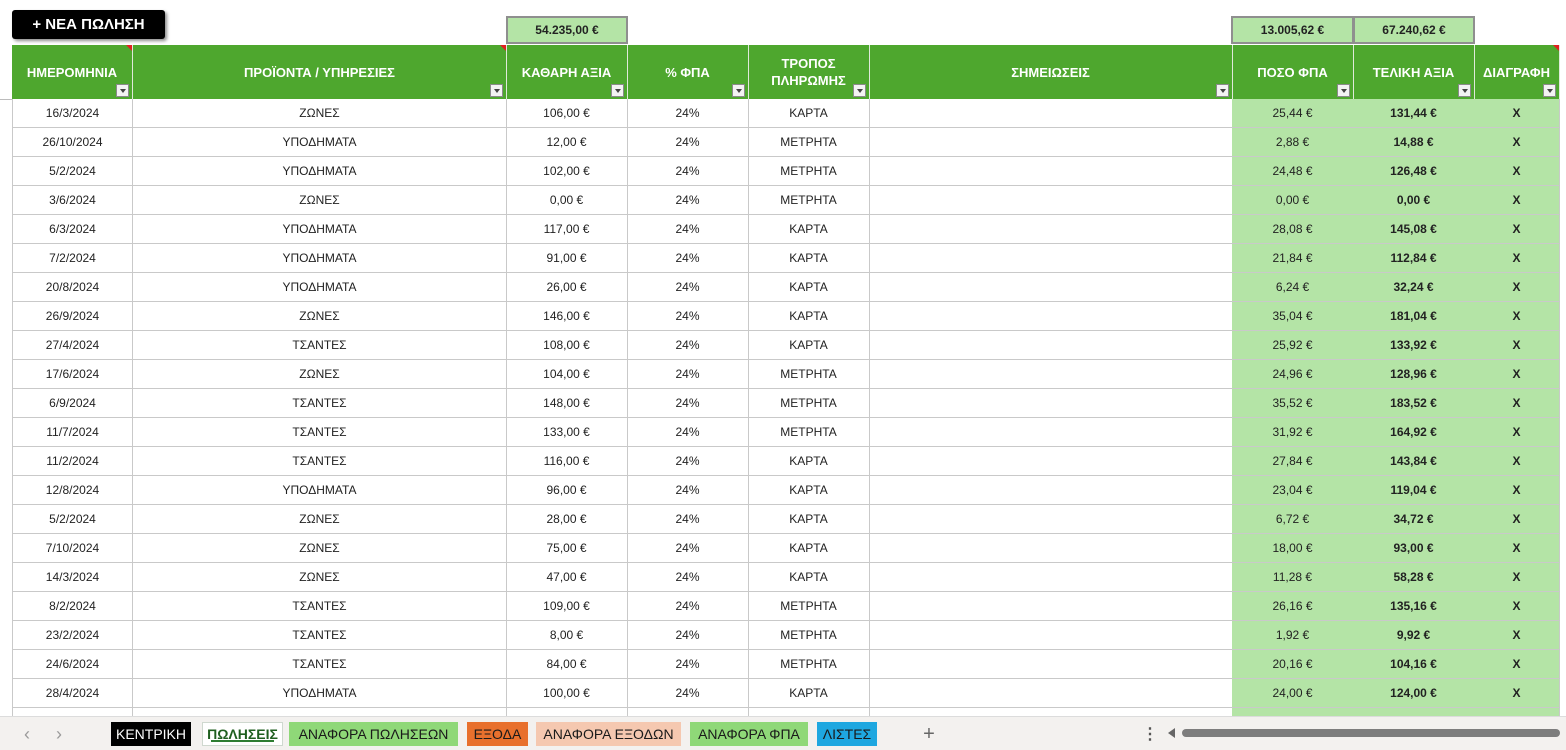 Image resolution: width=1566 pixels, height=750 pixels. I want to click on cell-net-value: 146,00 €, so click(567, 316).